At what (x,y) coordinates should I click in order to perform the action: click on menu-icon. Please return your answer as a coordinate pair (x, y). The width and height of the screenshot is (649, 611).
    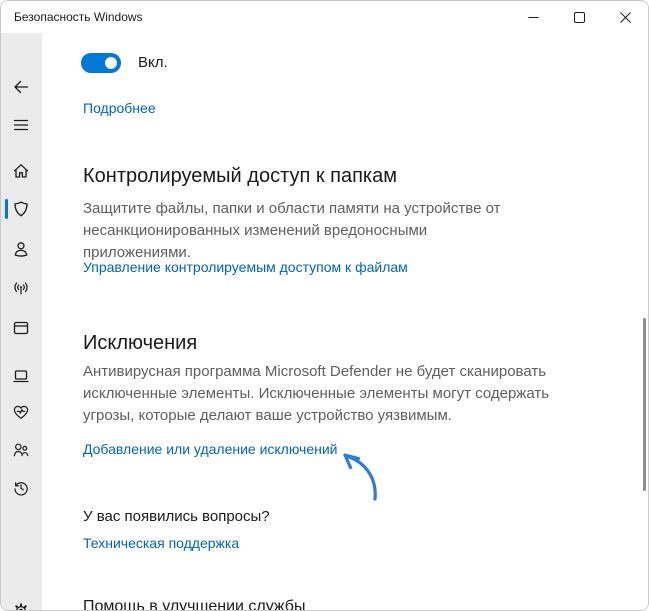
    Looking at the image, I should click on (21, 125).